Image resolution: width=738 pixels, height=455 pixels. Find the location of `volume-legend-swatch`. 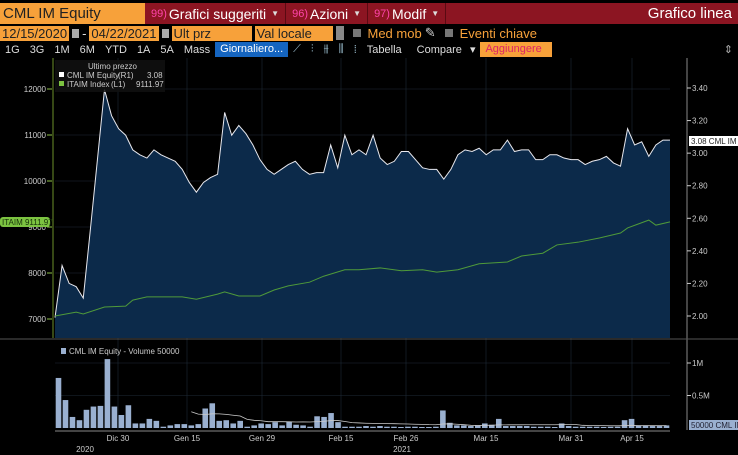

volume-legend-swatch is located at coordinates (63, 351).